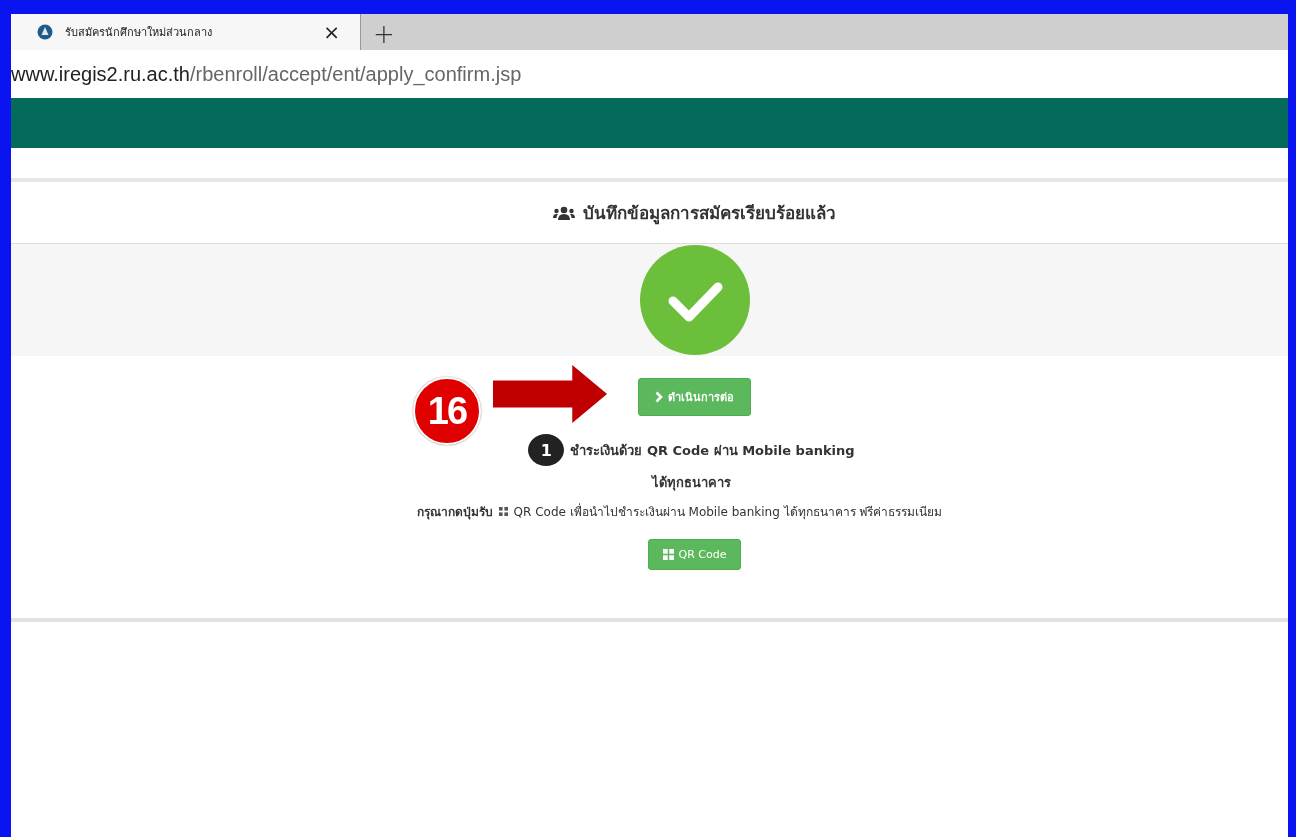 This screenshot has height=837, width=1296. What do you see at coordinates (454, 512) in the screenshot?
I see `instruction-text: กรุณากดปุ่มรับ` at bounding box center [454, 512].